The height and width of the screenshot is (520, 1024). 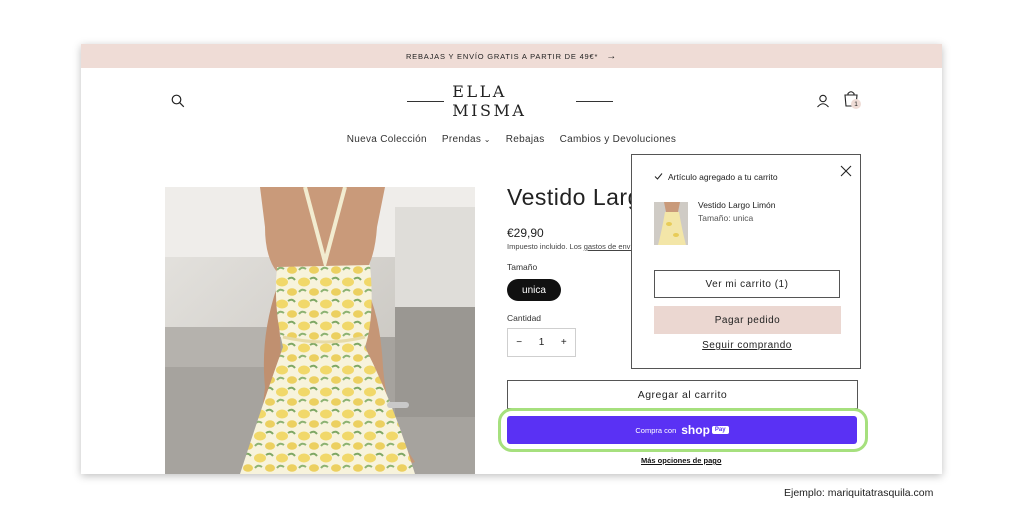 I want to click on quantity-value: 1, so click(x=542, y=342).